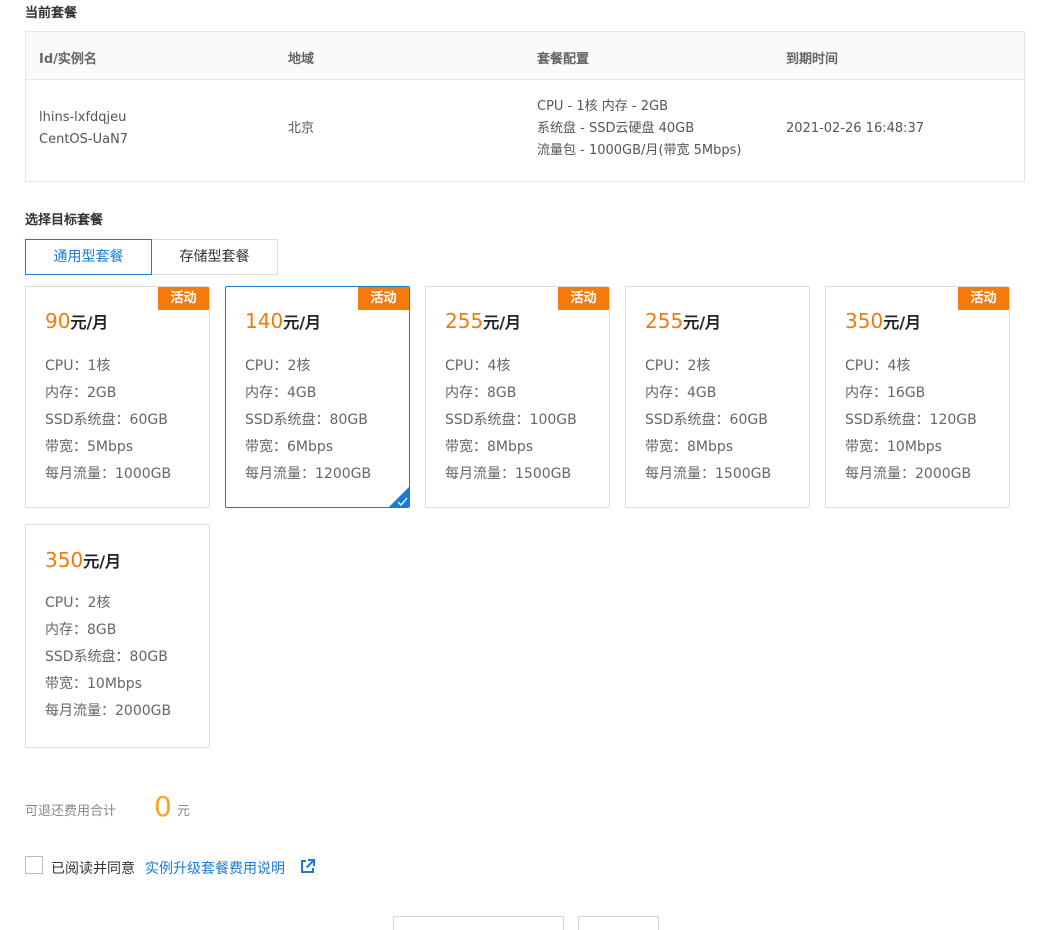  I want to click on spec-disk: SSD系统盘：100GB, so click(511, 420).